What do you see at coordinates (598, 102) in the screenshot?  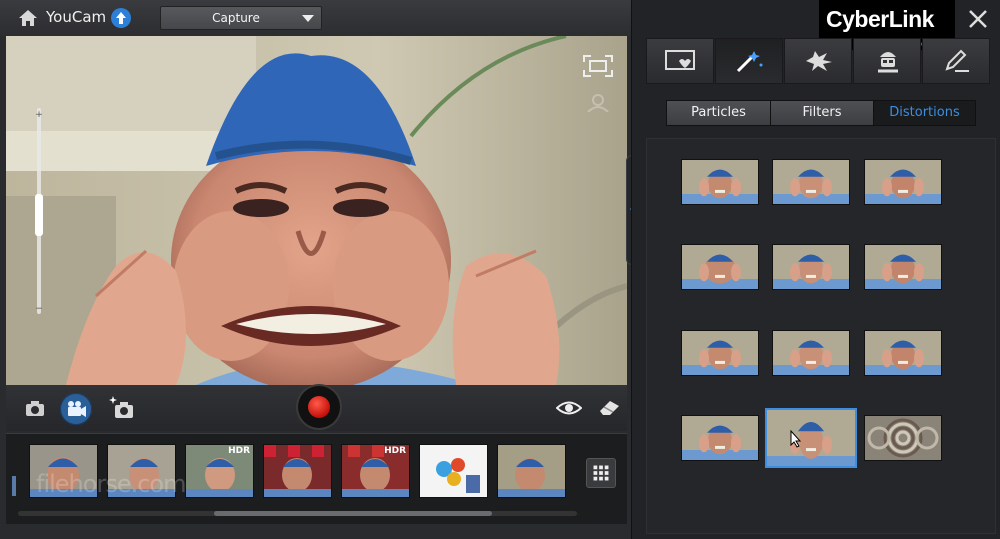 I see `face-tracking-icon` at bounding box center [598, 102].